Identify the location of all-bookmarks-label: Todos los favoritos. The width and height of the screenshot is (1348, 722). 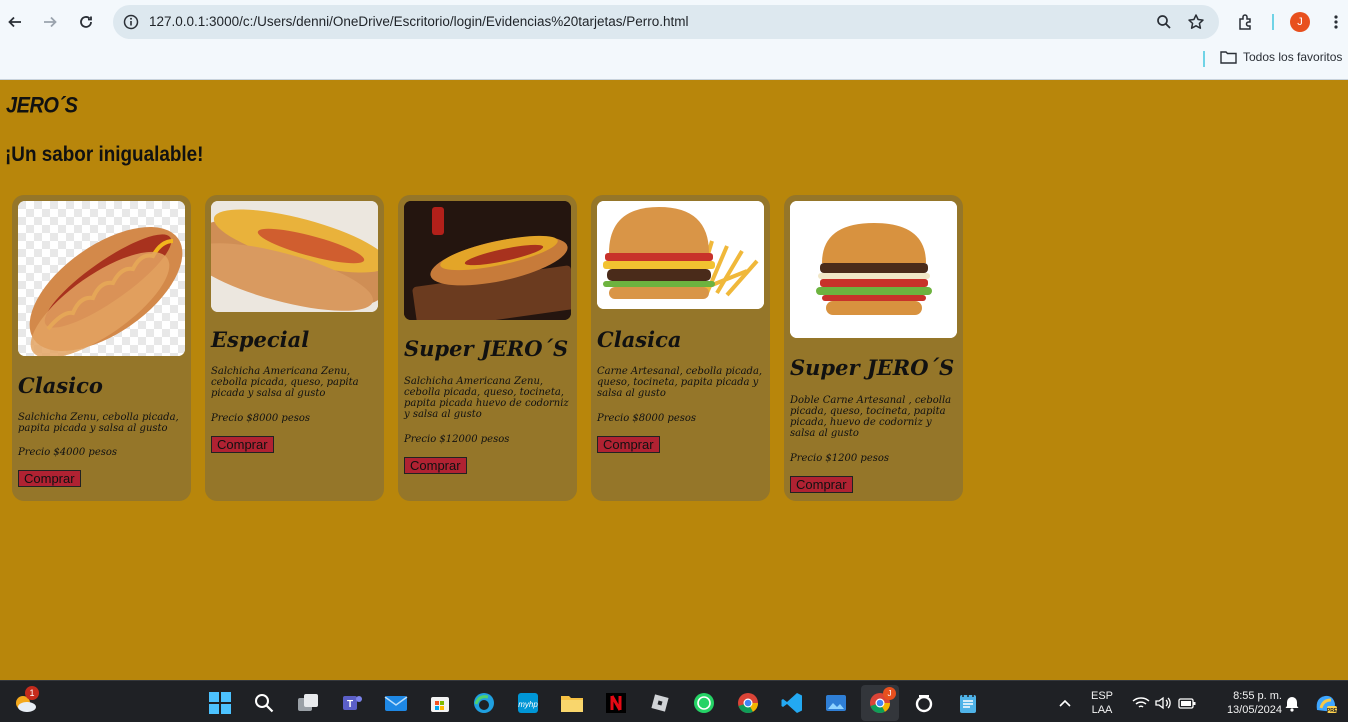
(1293, 57).